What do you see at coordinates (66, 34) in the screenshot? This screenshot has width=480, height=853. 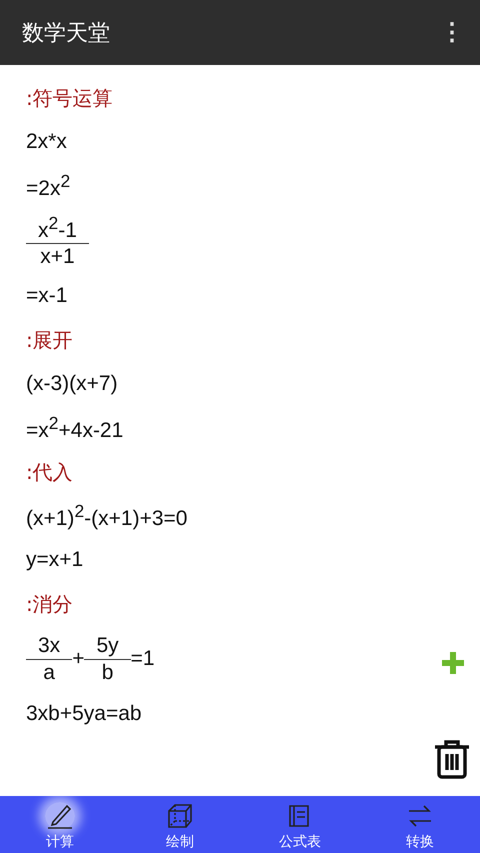 I see `app-title: 数学天堂` at bounding box center [66, 34].